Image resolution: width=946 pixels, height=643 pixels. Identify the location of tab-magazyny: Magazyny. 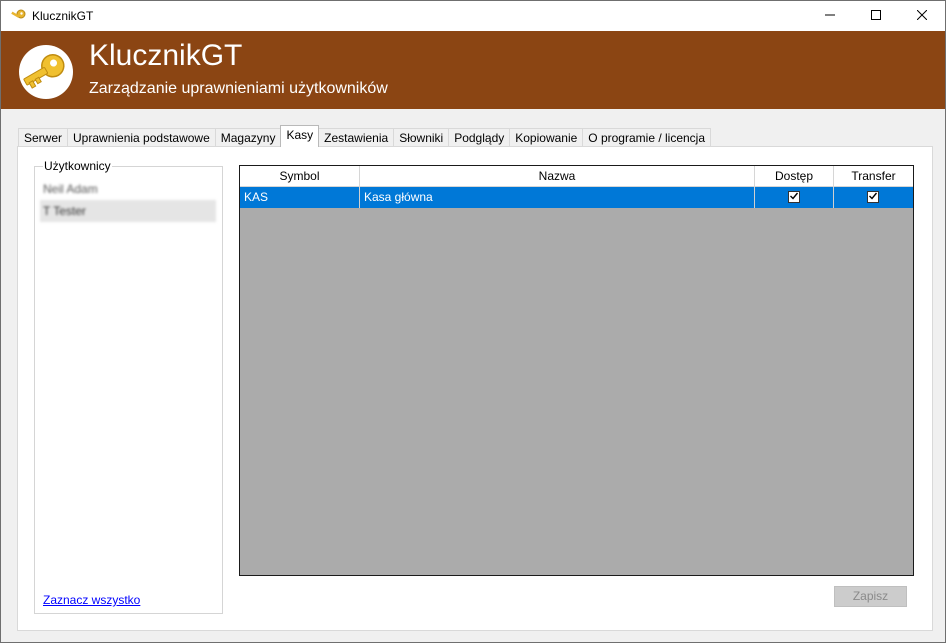
(248, 137).